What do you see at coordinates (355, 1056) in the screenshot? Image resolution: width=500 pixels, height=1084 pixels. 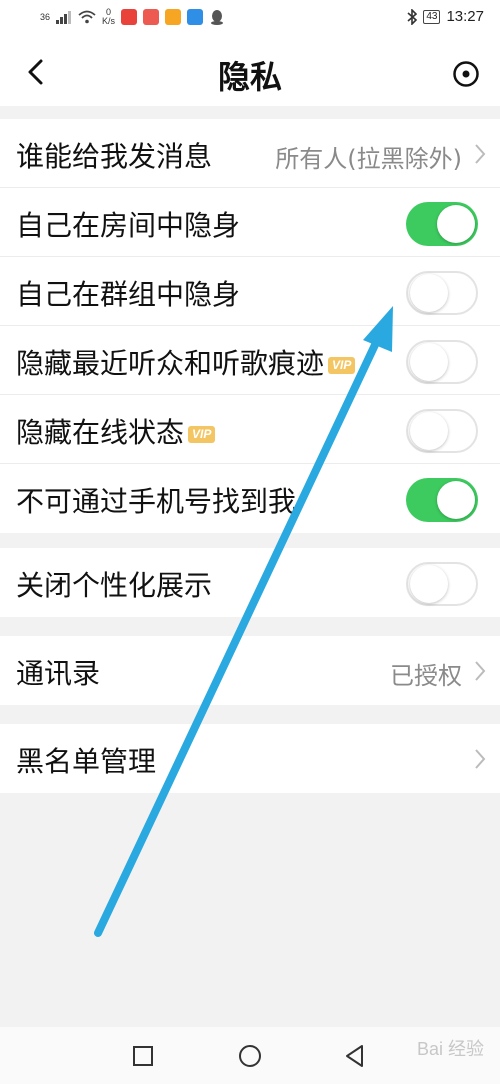 I see `back-nav-icon` at bounding box center [355, 1056].